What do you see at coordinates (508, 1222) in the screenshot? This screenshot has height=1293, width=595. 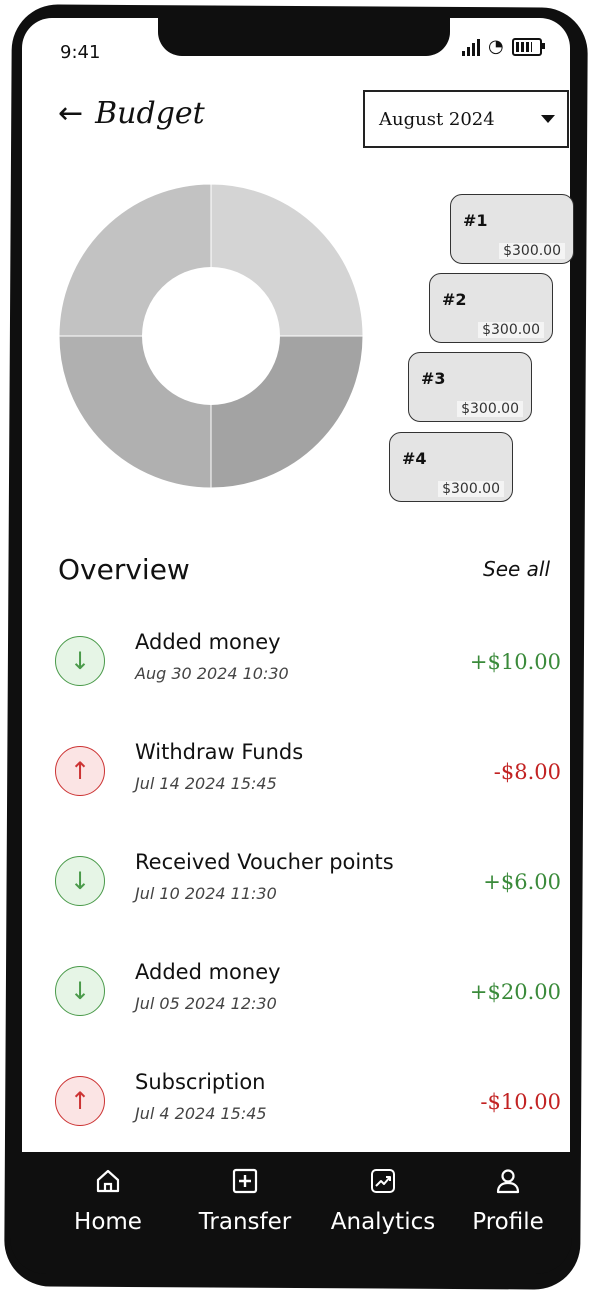 I see `nav-label: Profile` at bounding box center [508, 1222].